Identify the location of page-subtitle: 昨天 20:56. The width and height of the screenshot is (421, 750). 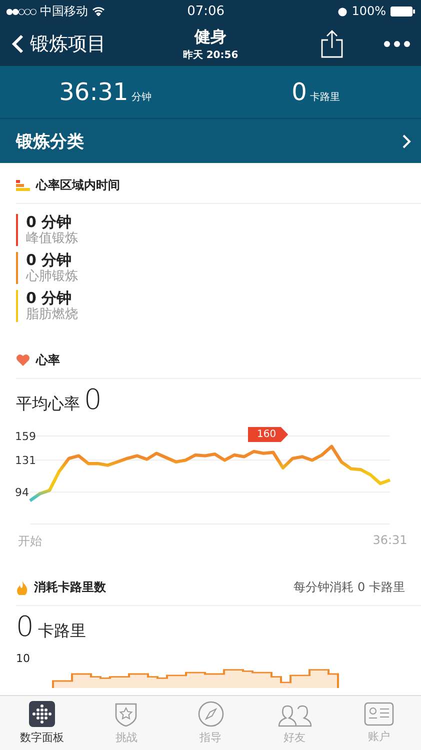
(210, 55).